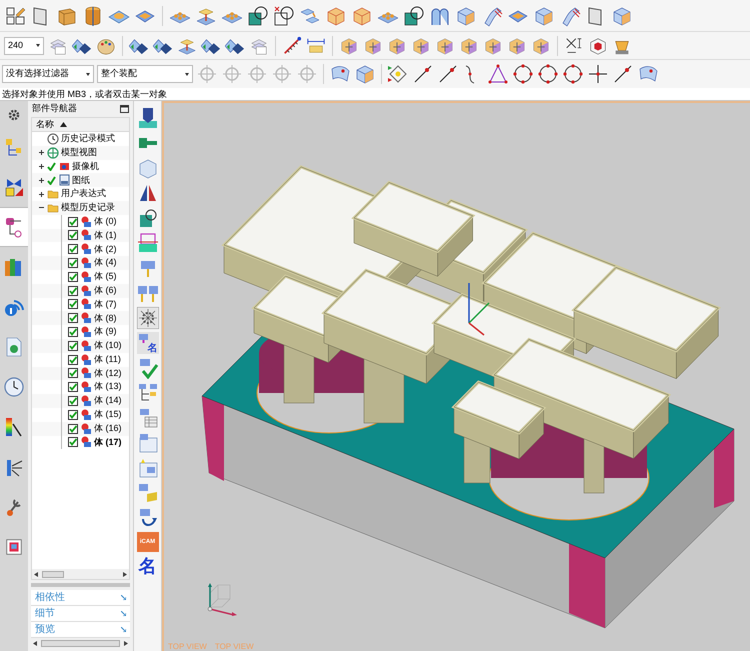 The height and width of the screenshot is (651, 750). I want to click on window-icon, so click(14, 547).